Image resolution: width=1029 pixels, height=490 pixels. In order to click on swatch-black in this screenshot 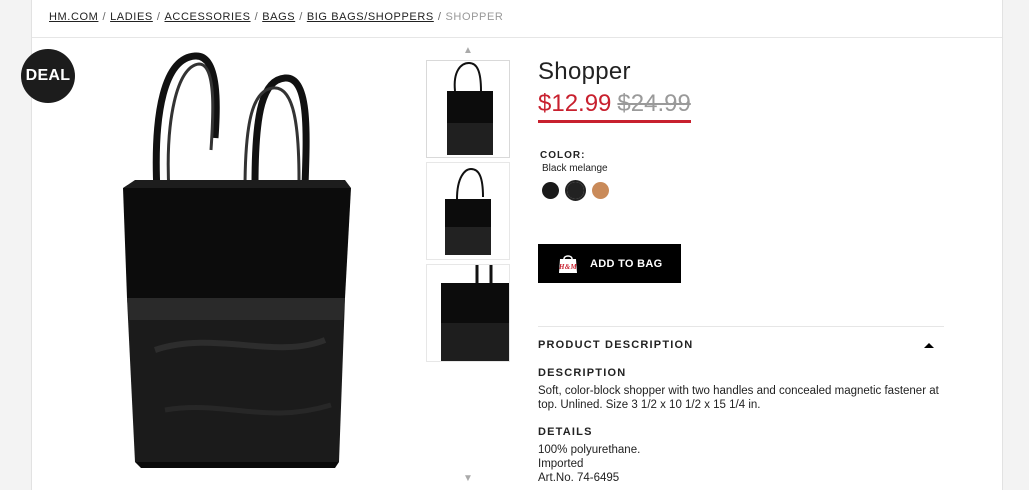, I will do `click(550, 190)`.